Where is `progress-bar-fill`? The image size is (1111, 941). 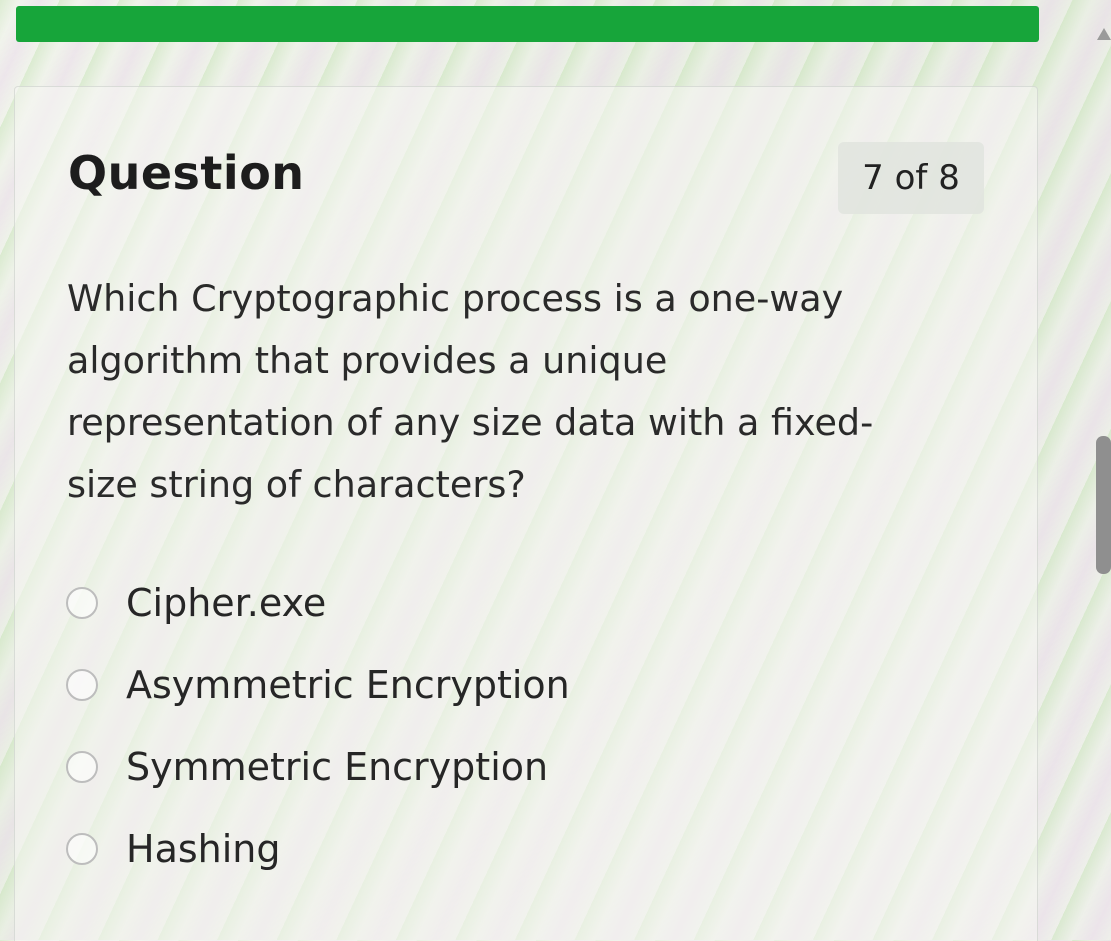
progress-bar-fill is located at coordinates (527, 24).